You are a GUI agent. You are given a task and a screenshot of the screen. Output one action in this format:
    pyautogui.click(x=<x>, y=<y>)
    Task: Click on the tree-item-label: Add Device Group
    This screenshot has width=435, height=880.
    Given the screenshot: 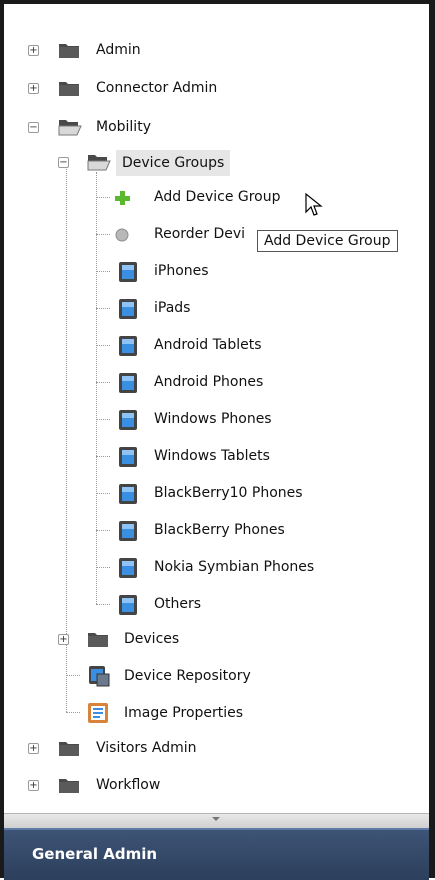 What is the action you would take?
    pyautogui.click(x=217, y=197)
    